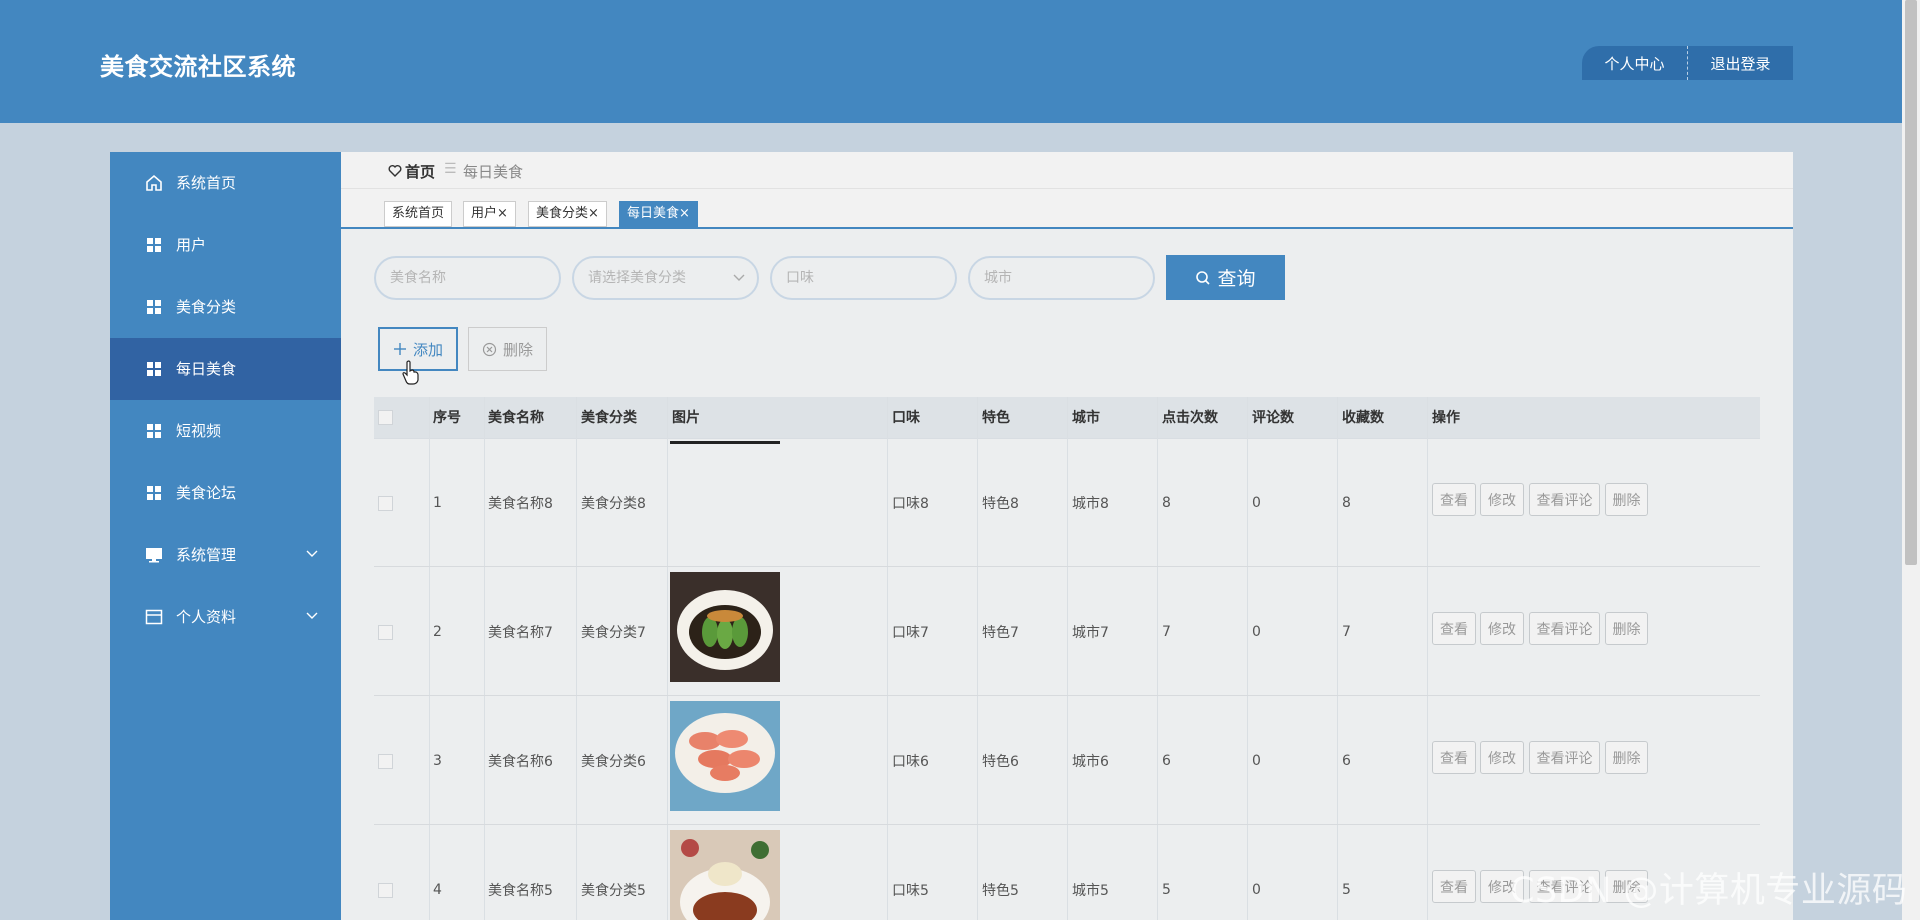  I want to click on breadcrumb-home: 首页, so click(420, 171).